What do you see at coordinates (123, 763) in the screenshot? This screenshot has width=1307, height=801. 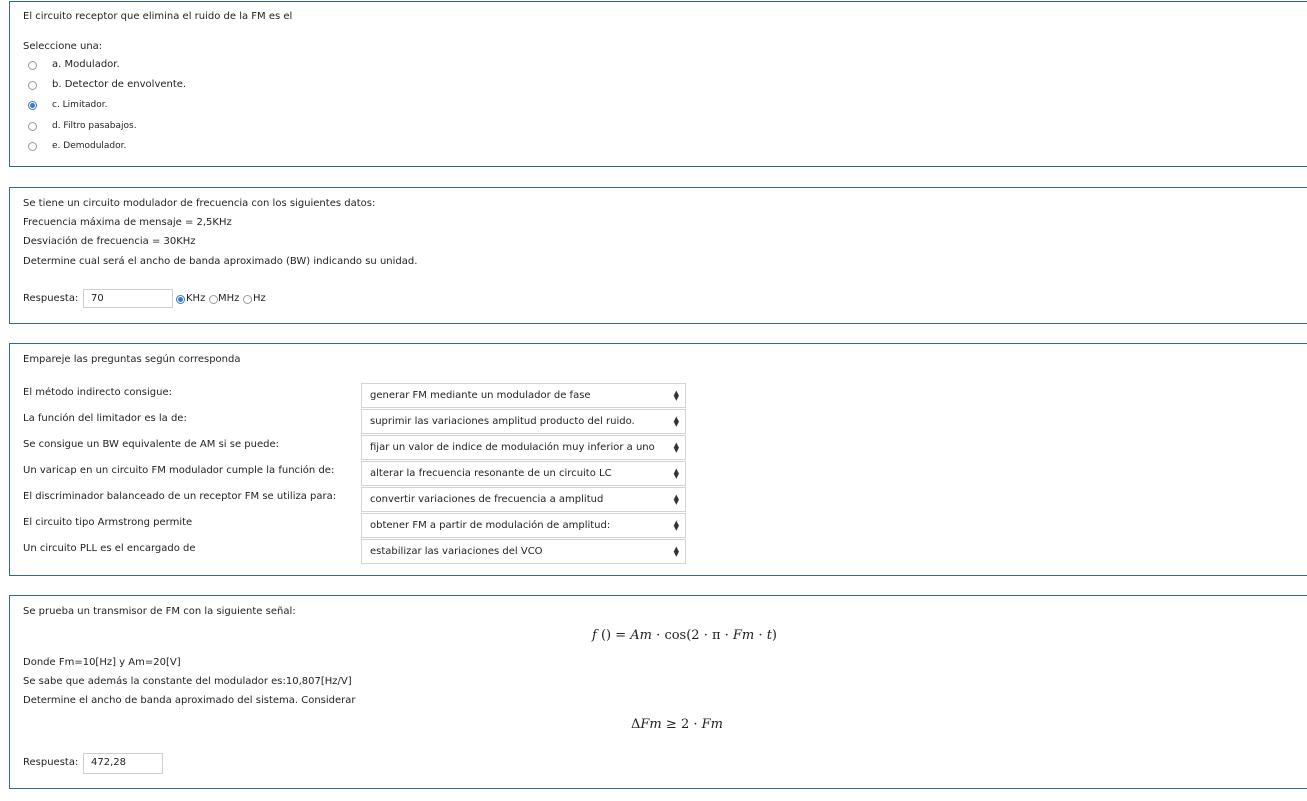 I see `answer-input: 472,28` at bounding box center [123, 763].